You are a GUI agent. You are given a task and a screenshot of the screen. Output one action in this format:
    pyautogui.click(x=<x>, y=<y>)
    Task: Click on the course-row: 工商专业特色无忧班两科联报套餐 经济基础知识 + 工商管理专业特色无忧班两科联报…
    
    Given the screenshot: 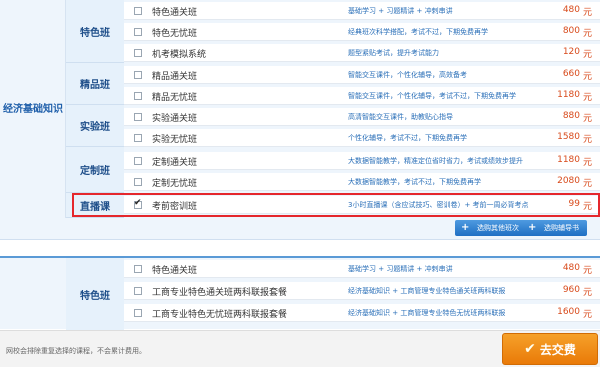 What is the action you would take?
    pyautogui.click(x=362, y=313)
    